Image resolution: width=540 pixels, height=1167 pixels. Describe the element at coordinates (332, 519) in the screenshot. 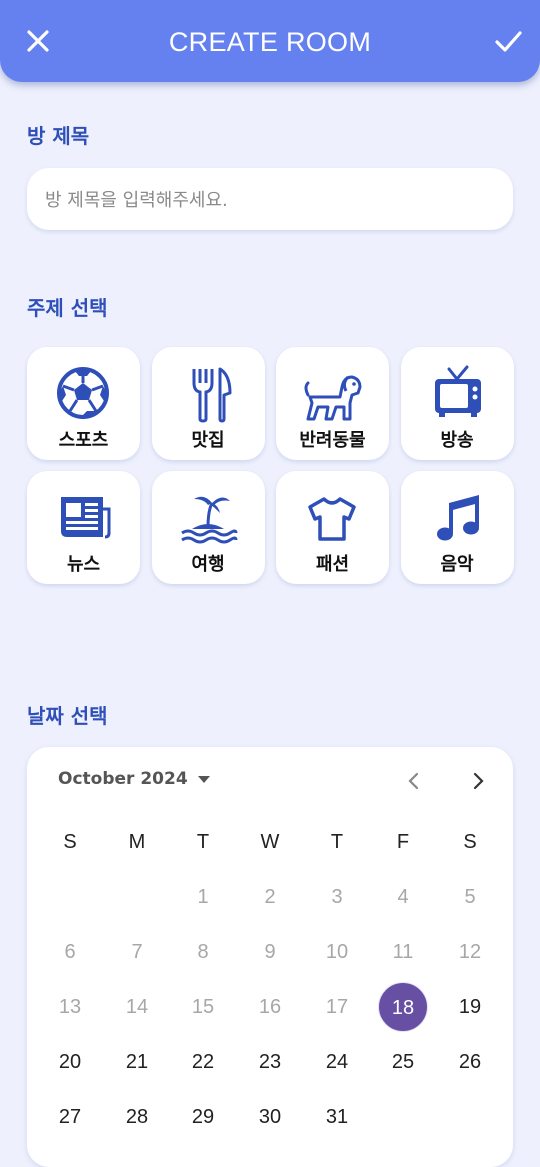

I see `shirt-icon` at that location.